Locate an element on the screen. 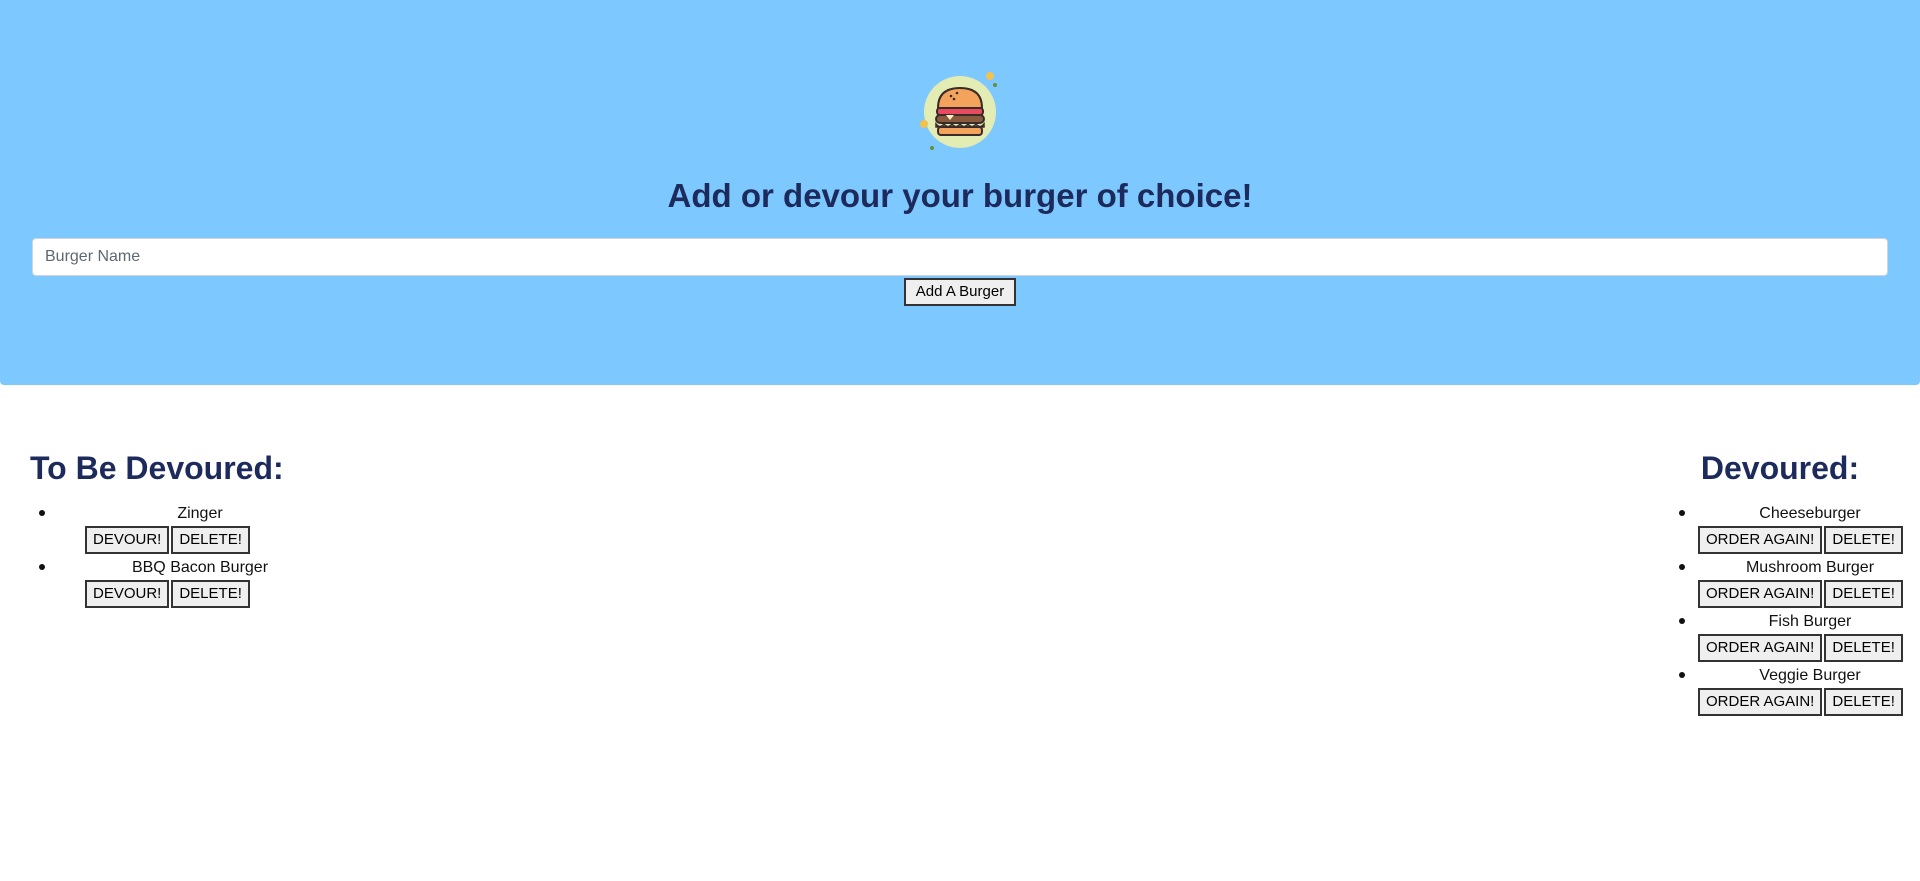 The height and width of the screenshot is (881, 1920). list-item: Cheeseburger ORDER AGAIN! DELETE! is located at coordinates (1790, 531).